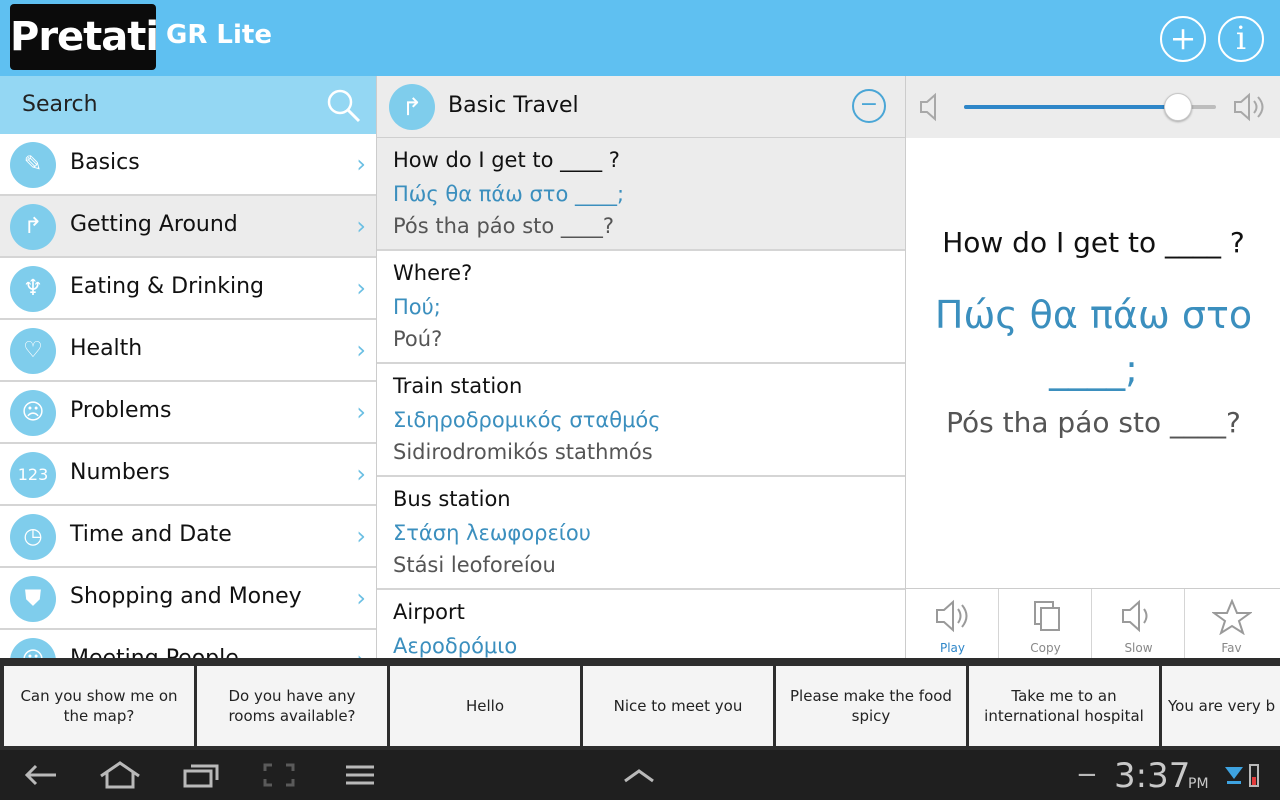 This screenshot has width=1280, height=800. What do you see at coordinates (121, 410) in the screenshot?
I see `category-label: Problems` at bounding box center [121, 410].